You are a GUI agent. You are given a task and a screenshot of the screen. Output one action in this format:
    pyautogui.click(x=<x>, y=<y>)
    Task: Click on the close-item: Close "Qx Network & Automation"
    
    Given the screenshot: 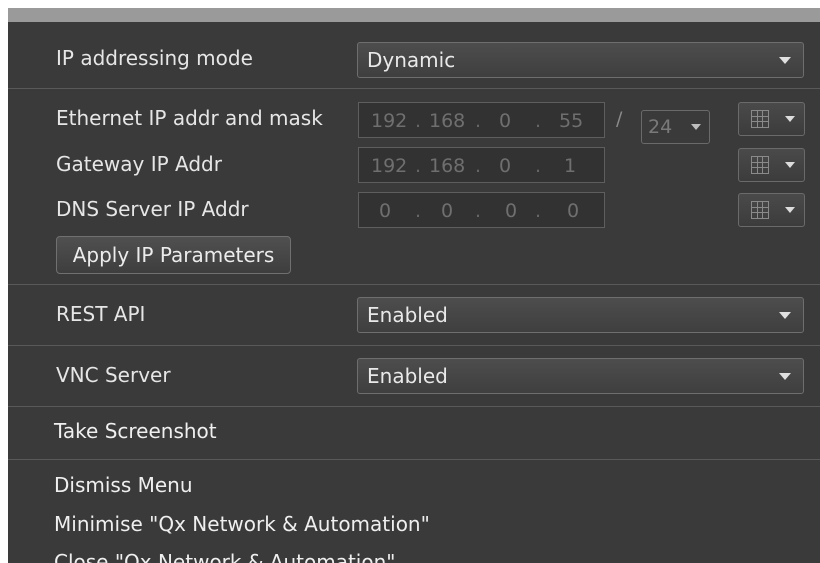 What is the action you would take?
    pyautogui.click(x=224, y=556)
    